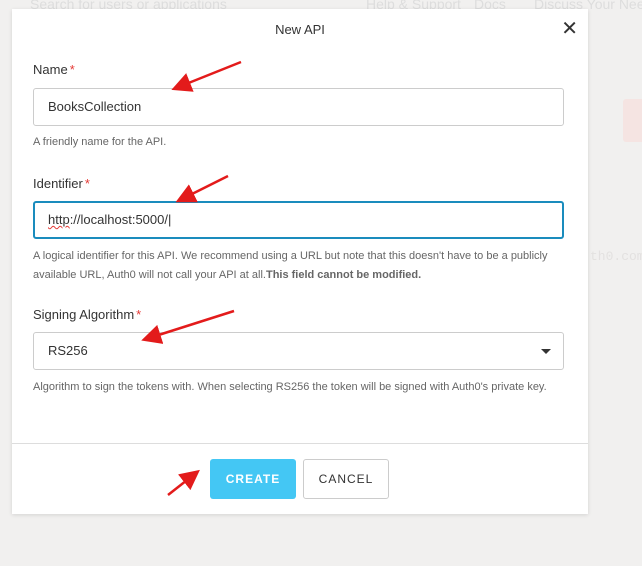 Image resolution: width=642 pixels, height=566 pixels. I want to click on annotation-arrows, so click(191, 278).